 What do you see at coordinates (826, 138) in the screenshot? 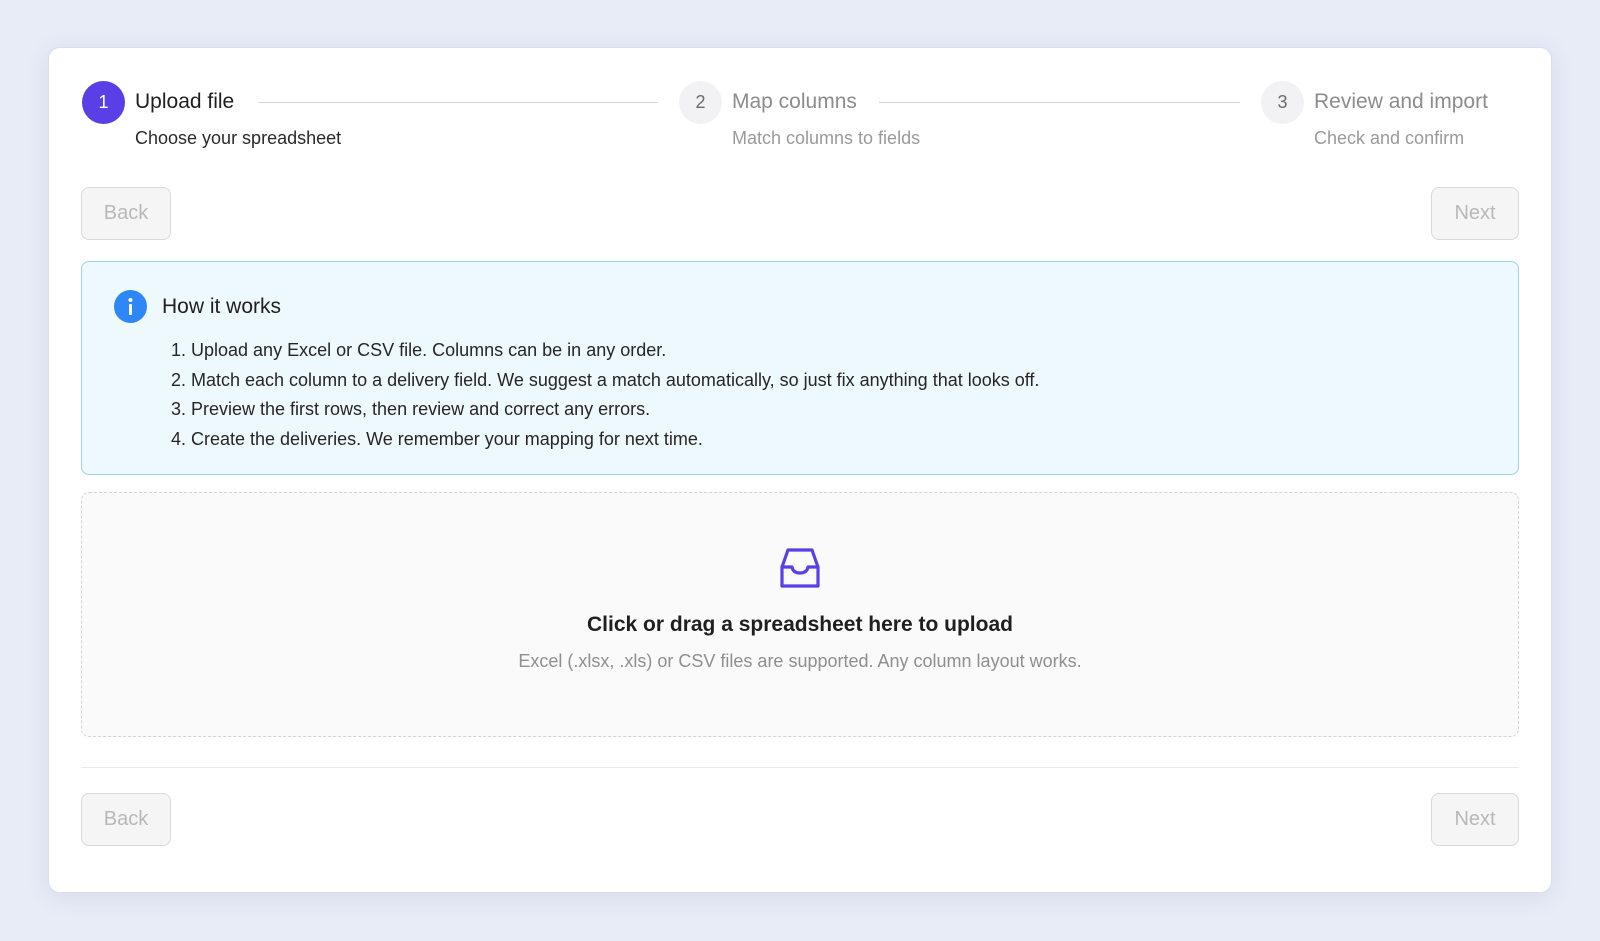
I see `step-subtitle: Match columns to fields` at bounding box center [826, 138].